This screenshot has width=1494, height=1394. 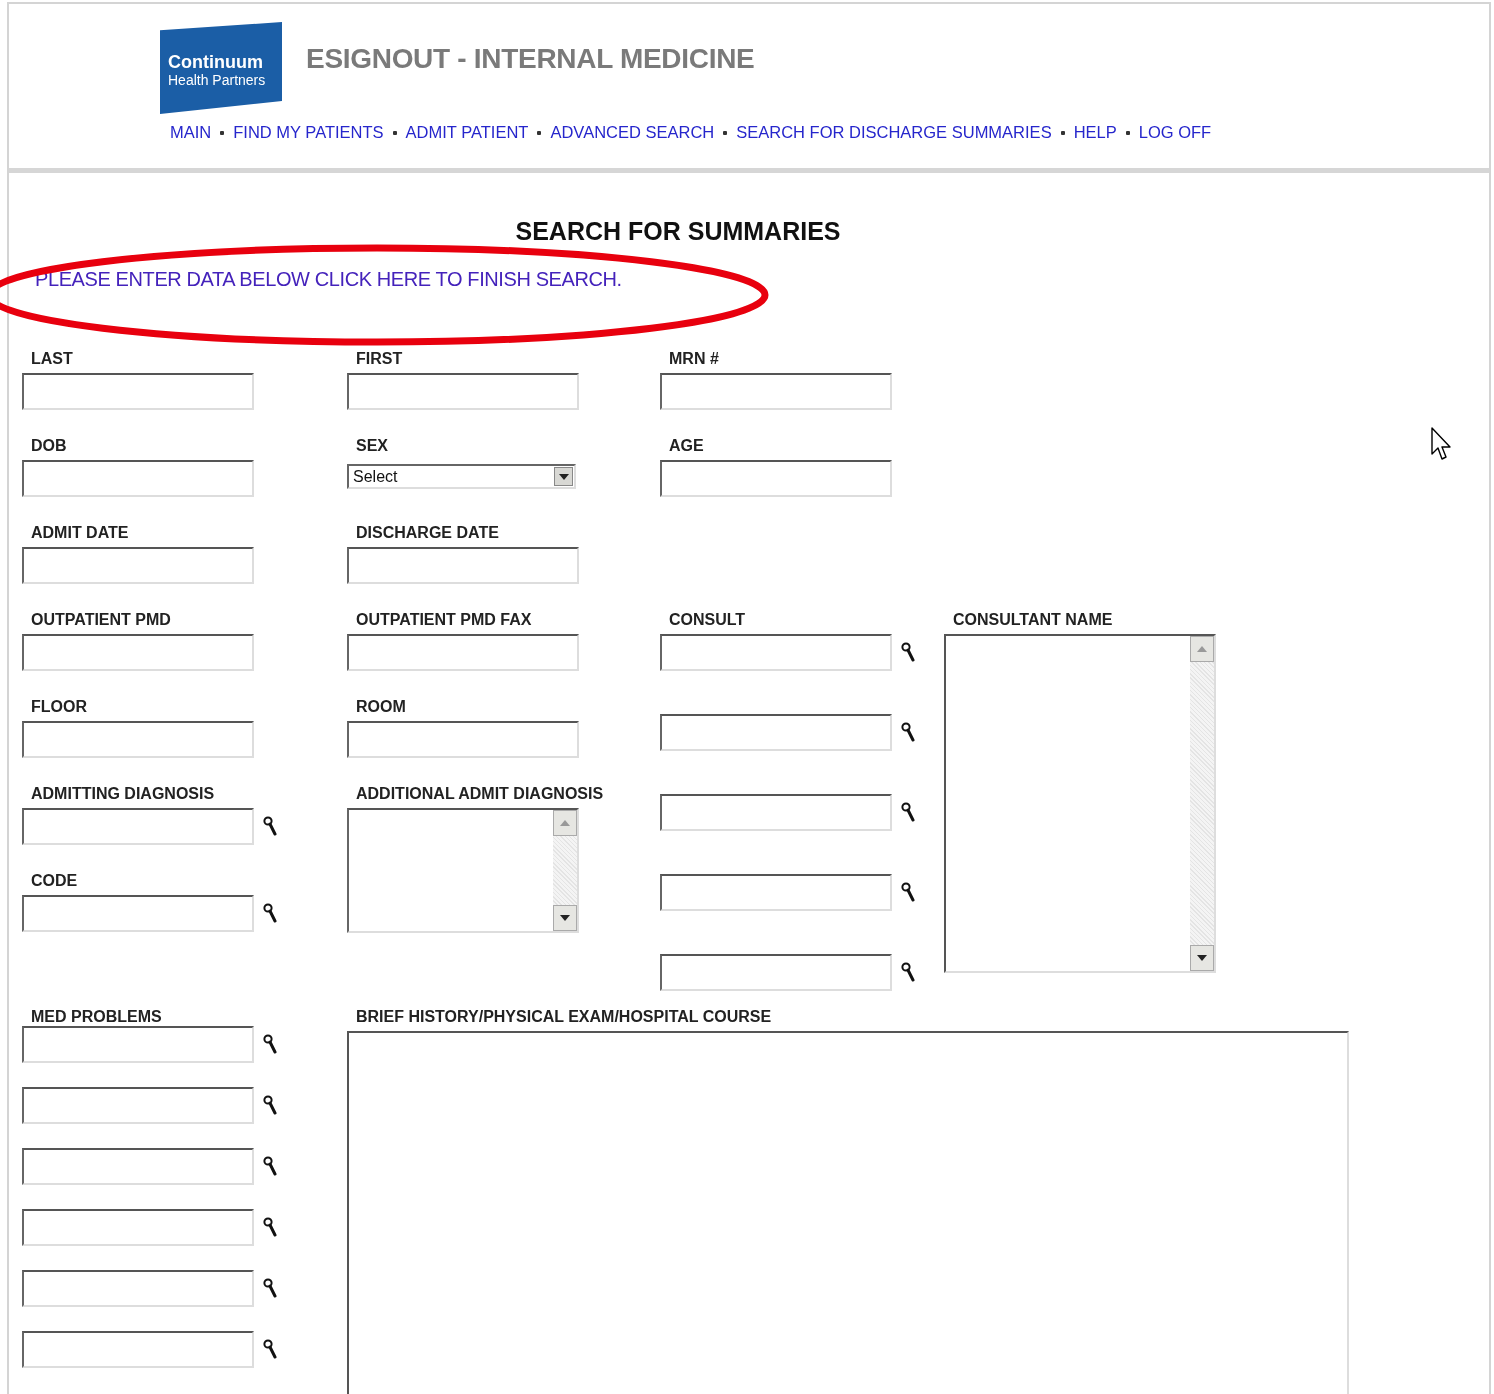 What do you see at coordinates (381, 707) in the screenshot?
I see `field-label: ROOM` at bounding box center [381, 707].